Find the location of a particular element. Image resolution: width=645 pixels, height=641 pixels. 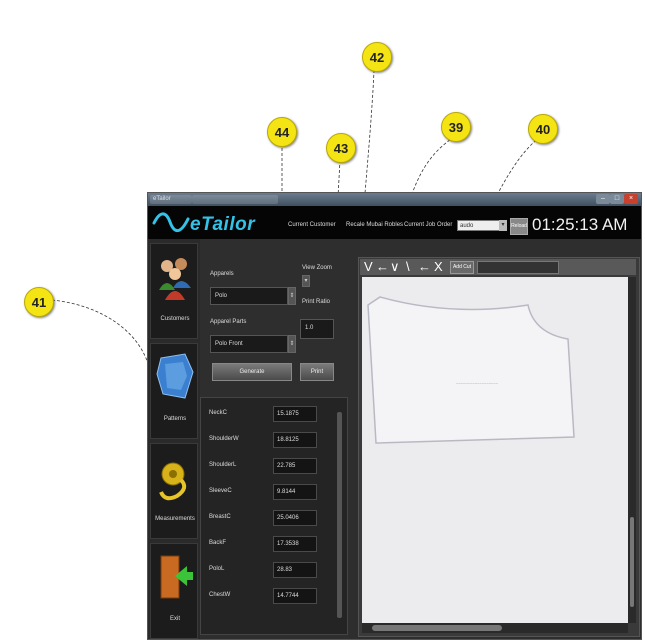

tool-v: V is located at coordinates (368, 267).